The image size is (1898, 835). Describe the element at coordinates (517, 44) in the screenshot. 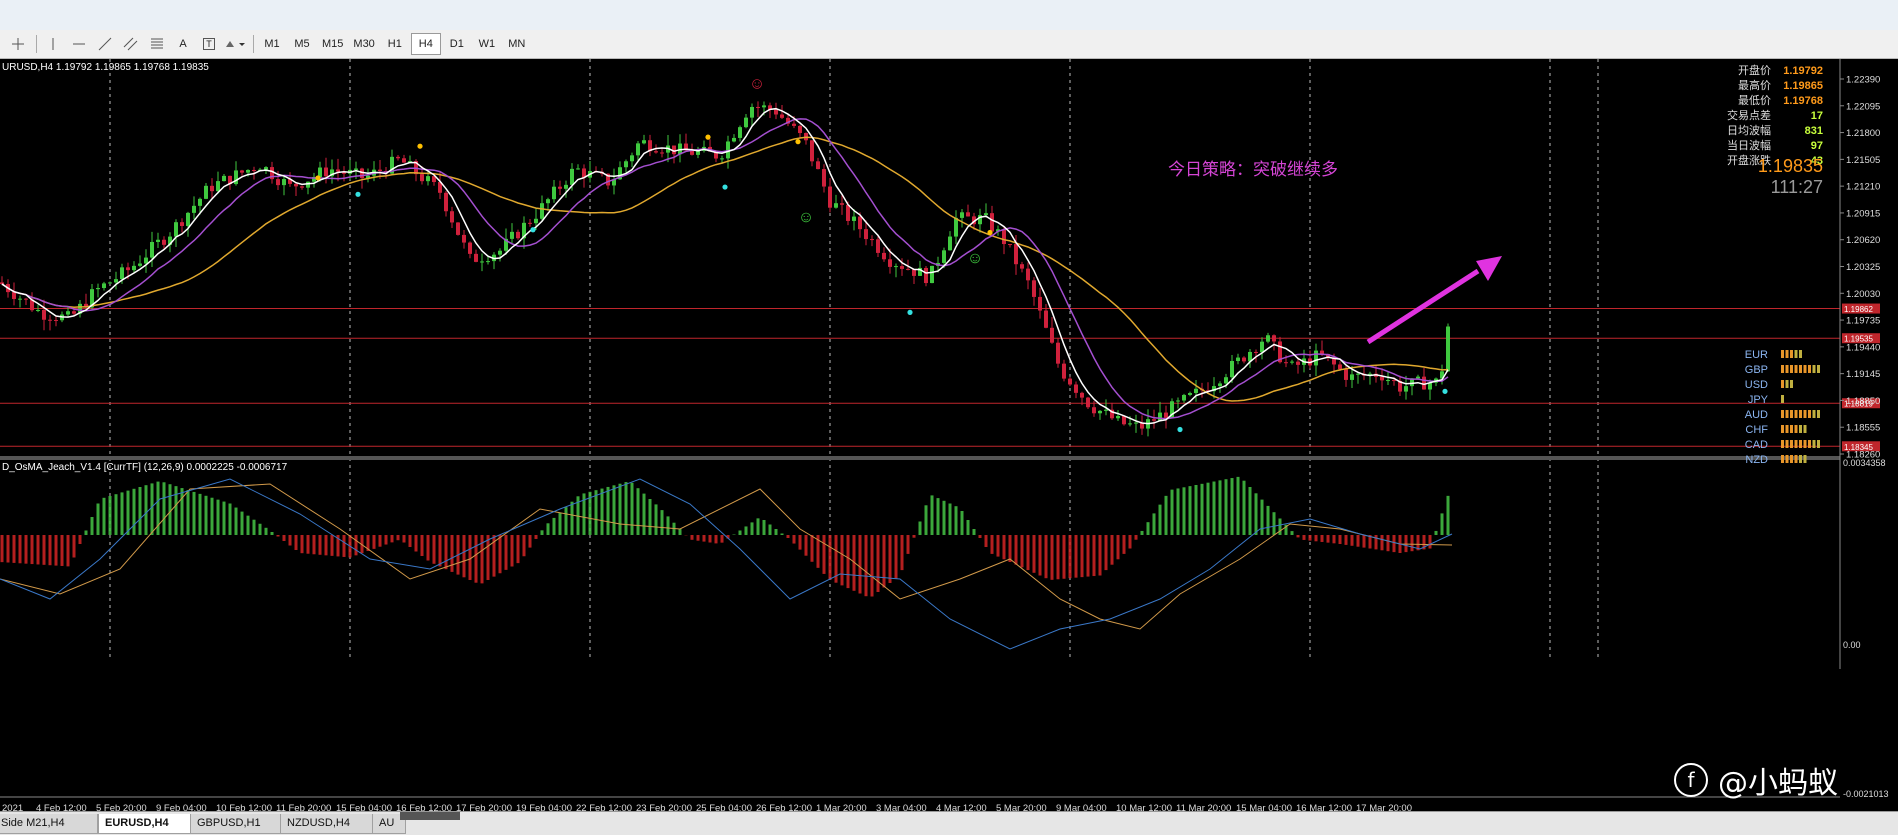

I see `timeframe-mn-button: MN` at that location.